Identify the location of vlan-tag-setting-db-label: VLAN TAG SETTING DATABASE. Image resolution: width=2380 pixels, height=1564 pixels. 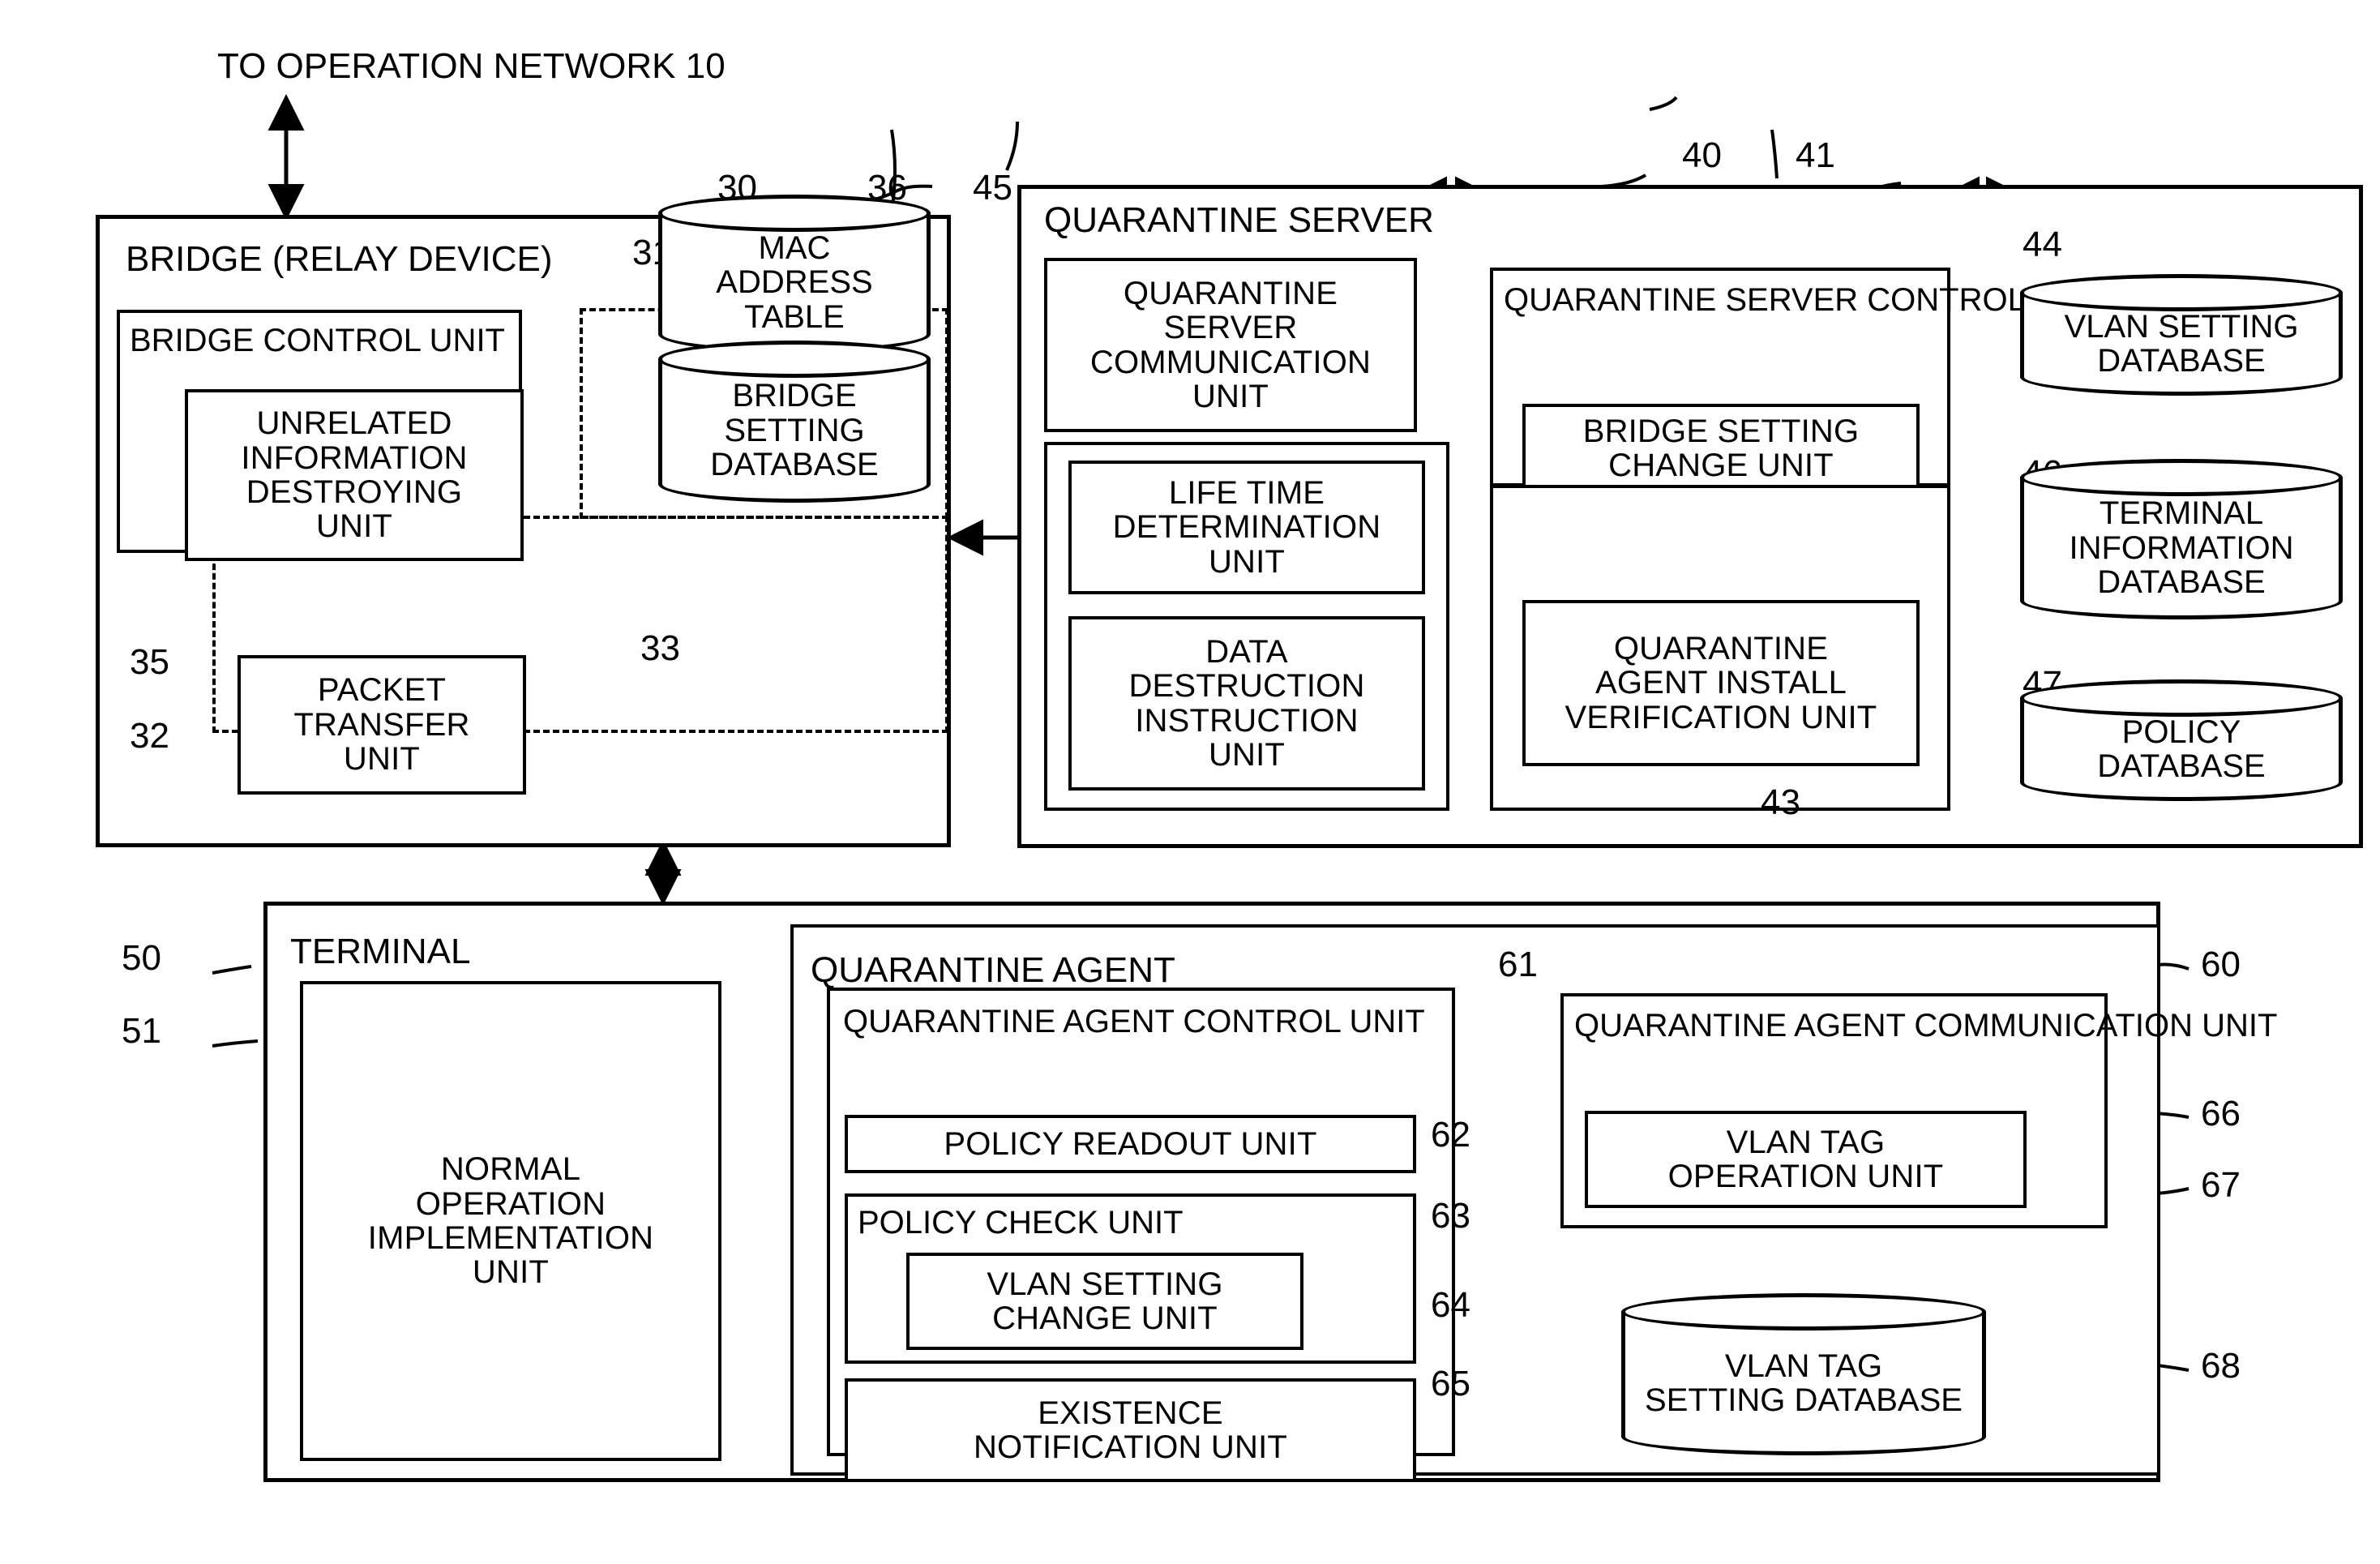
(1804, 1383).